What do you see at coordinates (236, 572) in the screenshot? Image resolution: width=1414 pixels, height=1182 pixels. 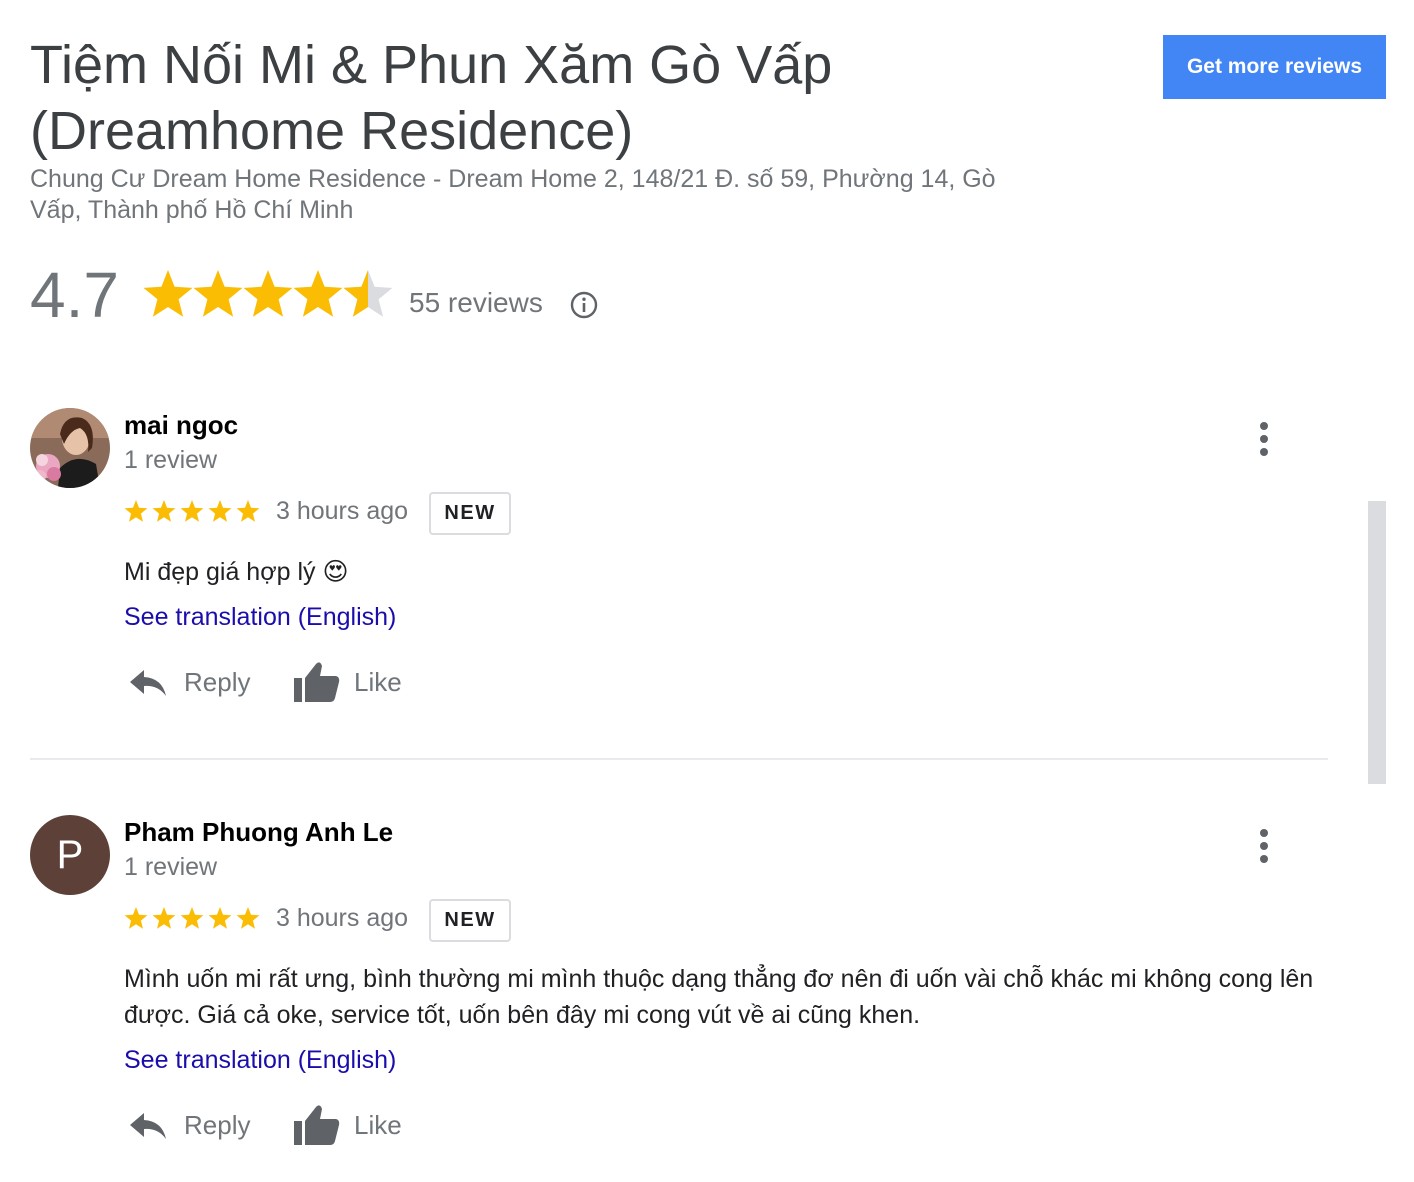 I see `review-text: Mi đẹp giá hợp lý 😍` at bounding box center [236, 572].